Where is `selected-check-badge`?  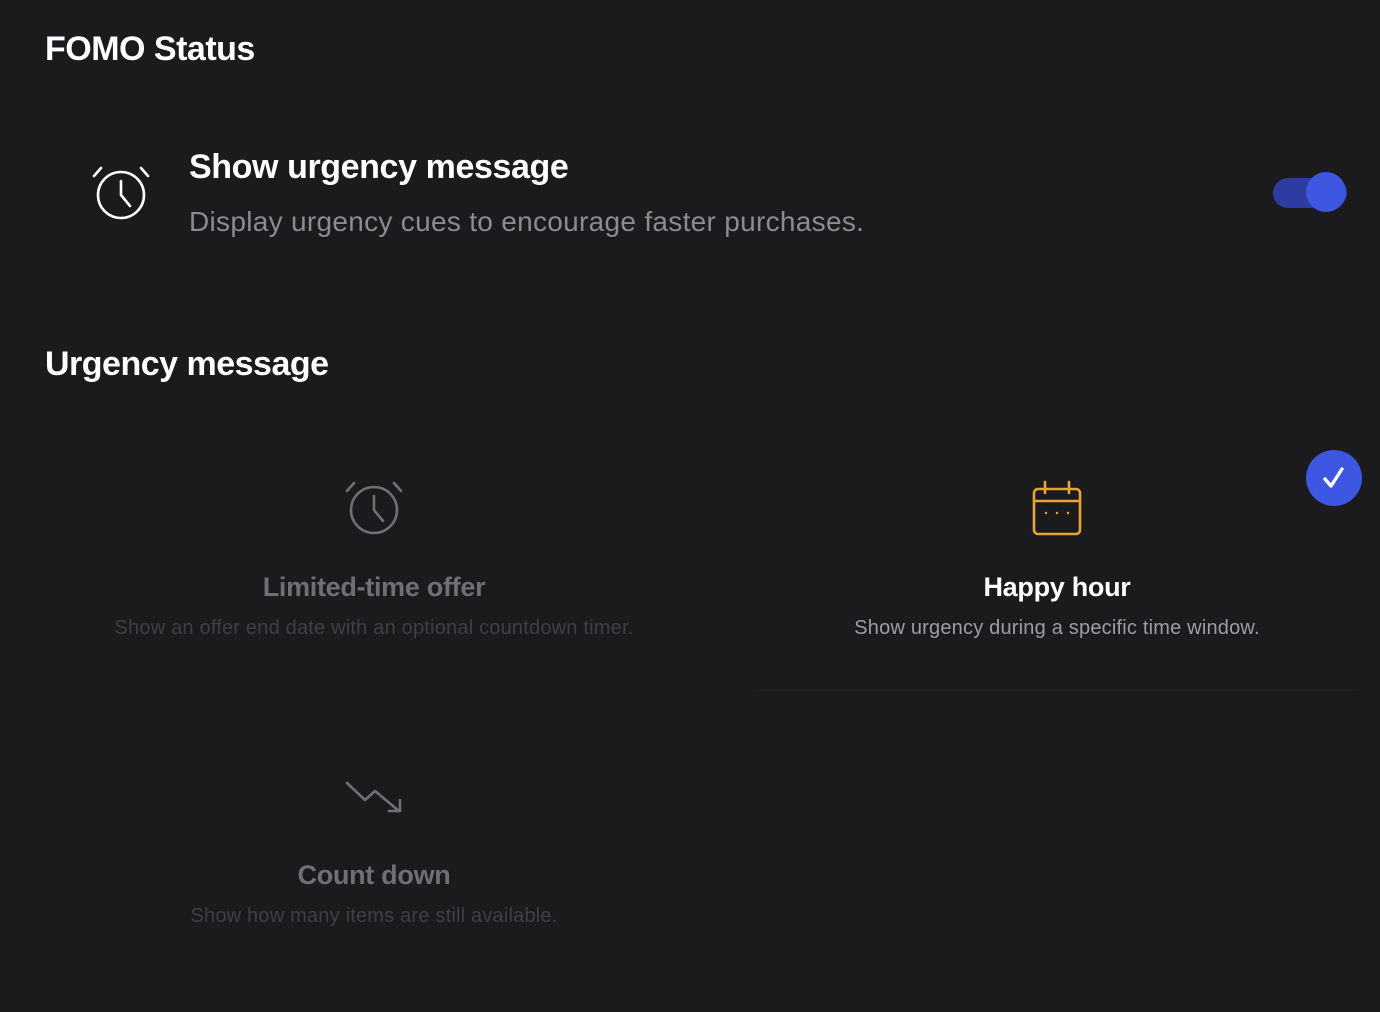
selected-check-badge is located at coordinates (1334, 478).